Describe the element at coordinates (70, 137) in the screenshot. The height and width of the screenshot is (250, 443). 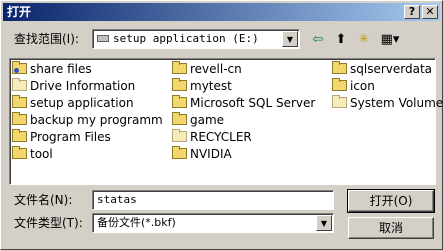
I see `file-list-item-label: Program Files` at that location.